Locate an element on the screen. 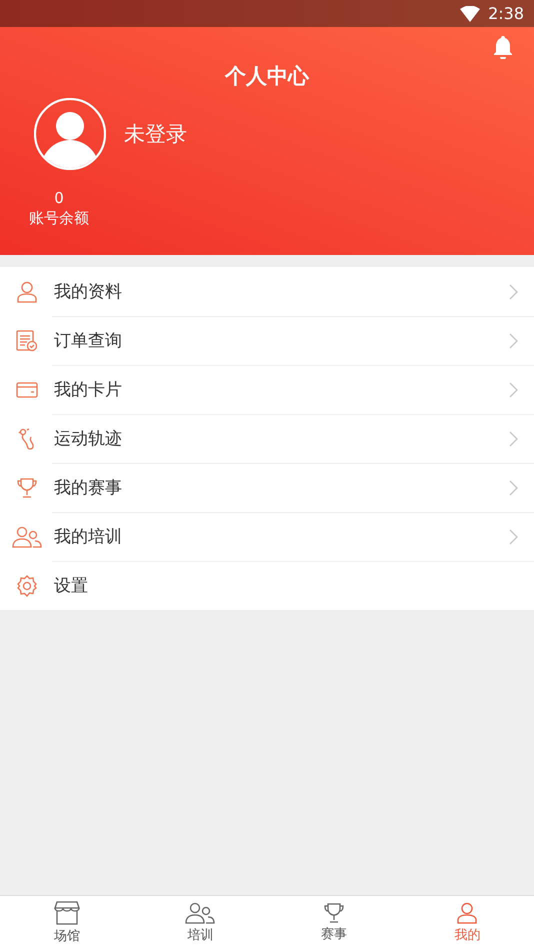 This screenshot has width=534, height=949. balance-value: 0 is located at coordinates (59, 198).